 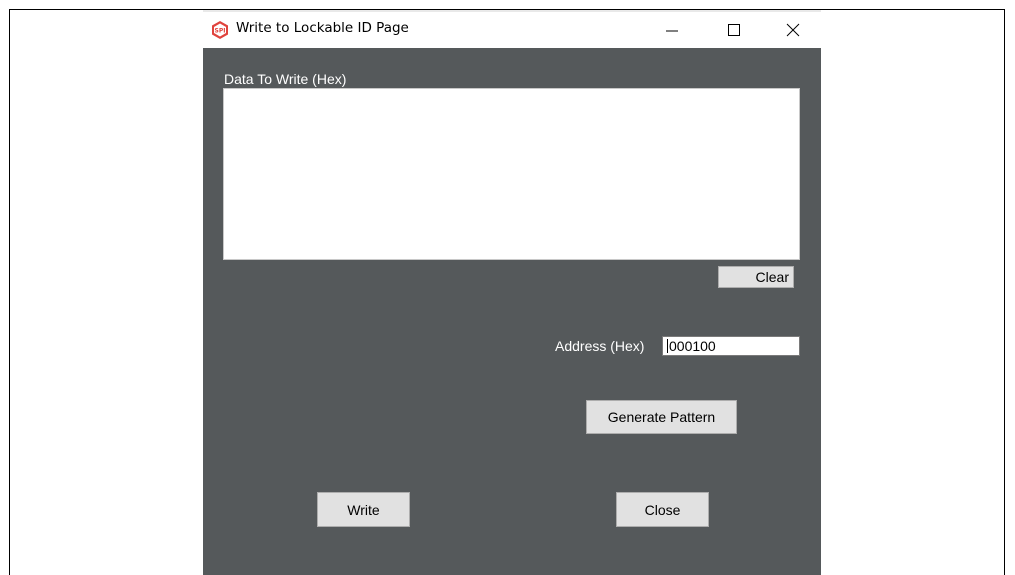 I want to click on maximize-icon, so click(x=734, y=30).